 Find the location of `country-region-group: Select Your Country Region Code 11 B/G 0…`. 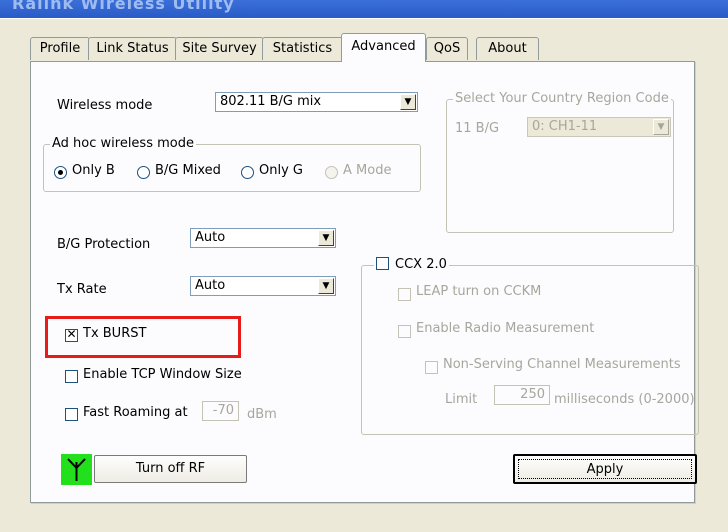

country-region-group: Select Your Country Region Code 11 B/G 0… is located at coordinates (560, 162).